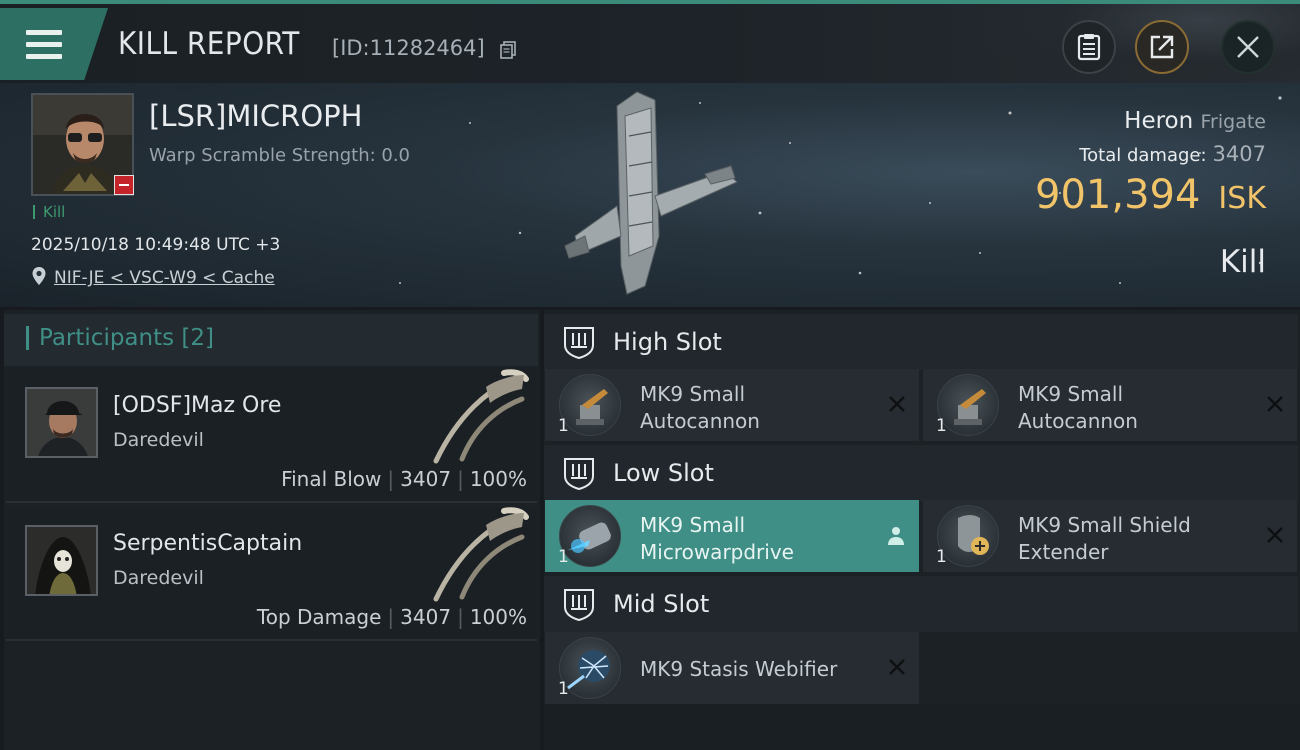 This screenshot has width=1300, height=750. I want to click on module-name: MK9 Small Shield Extender, so click(1133, 539).